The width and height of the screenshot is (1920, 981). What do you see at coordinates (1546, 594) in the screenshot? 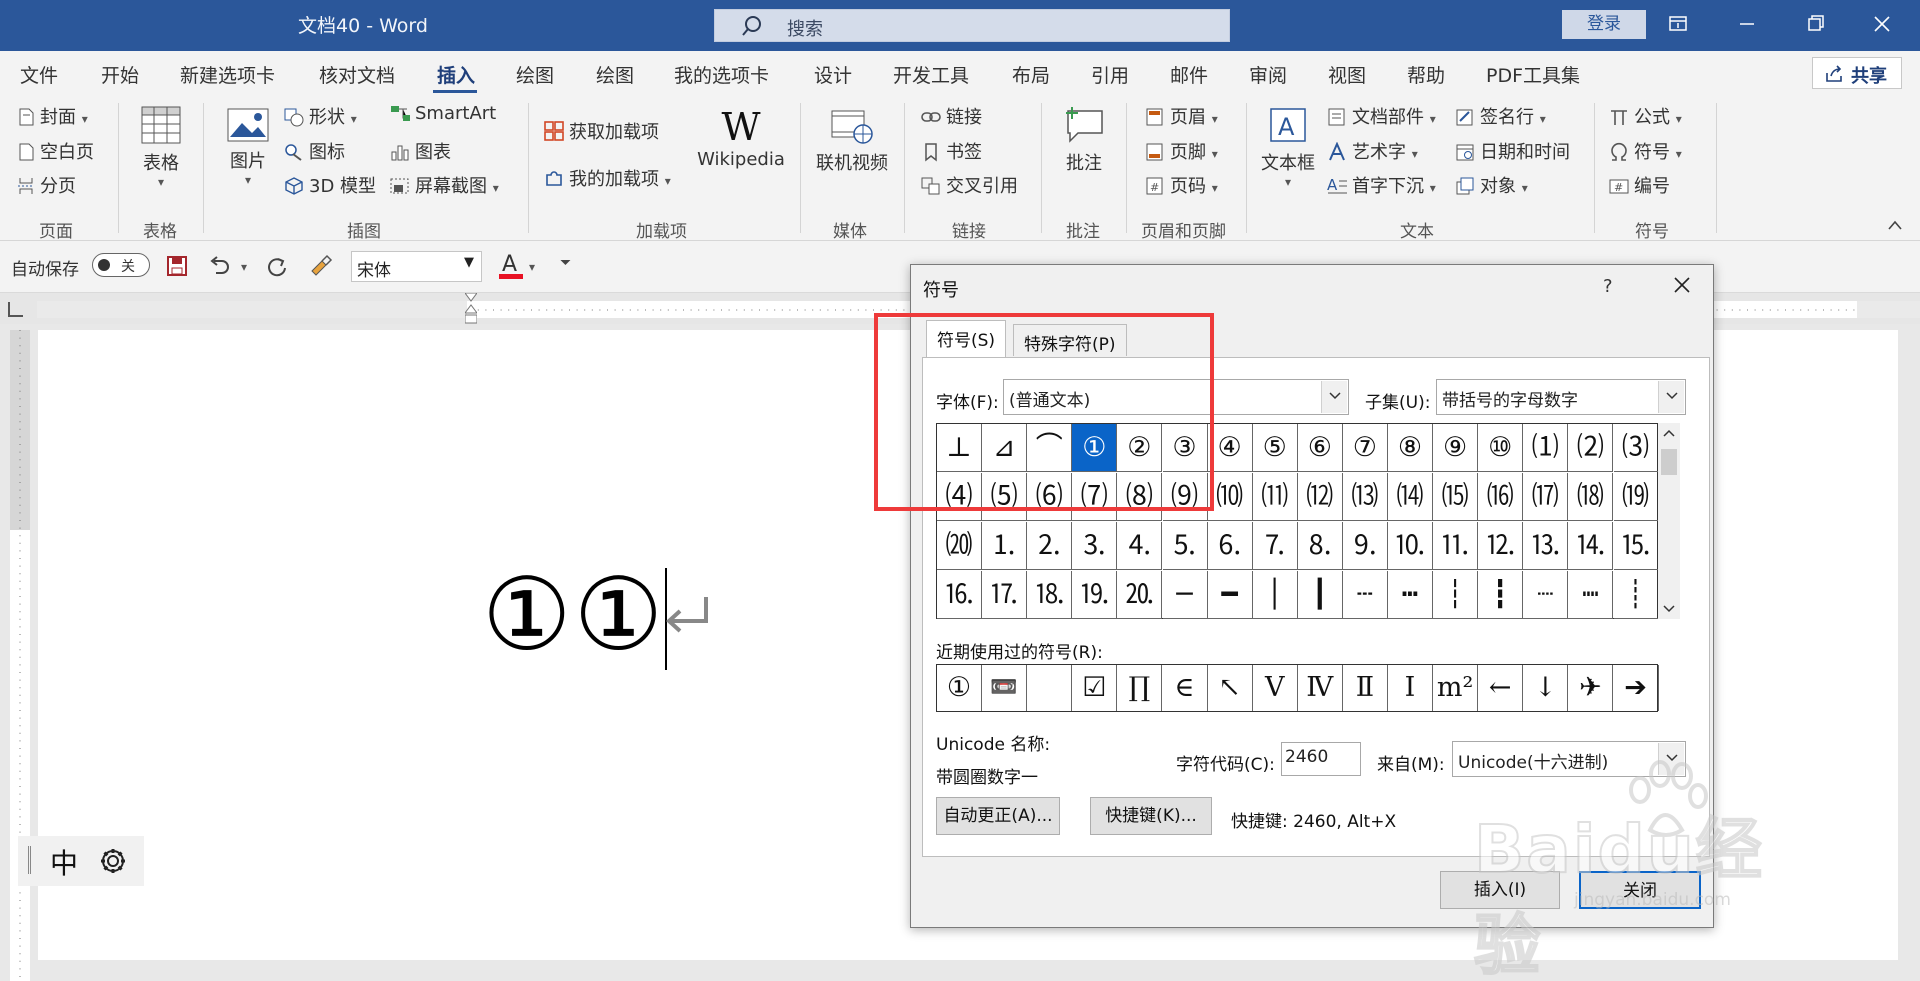
I see `symbol-cell: ┈` at bounding box center [1546, 594].